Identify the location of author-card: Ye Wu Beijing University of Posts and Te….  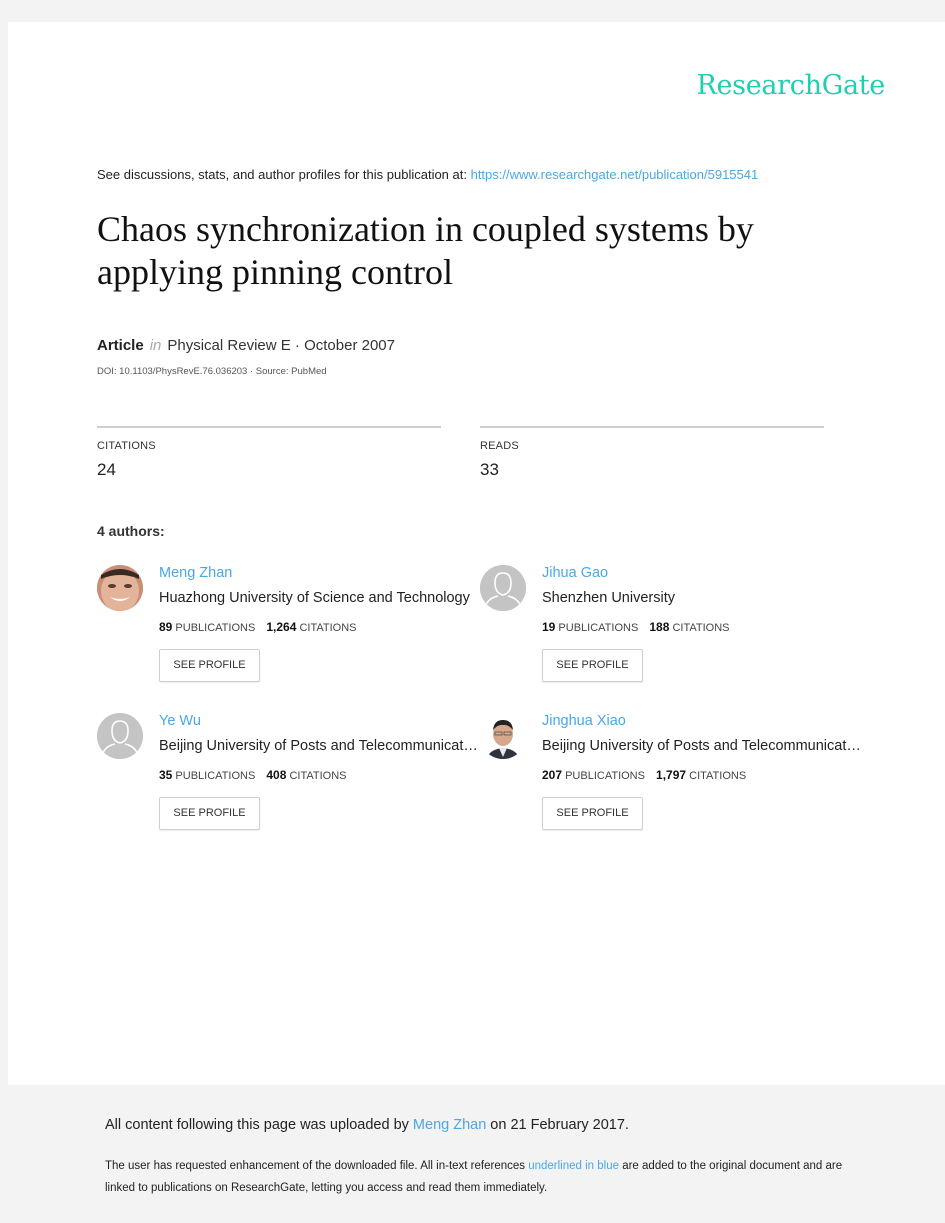
(292, 775).